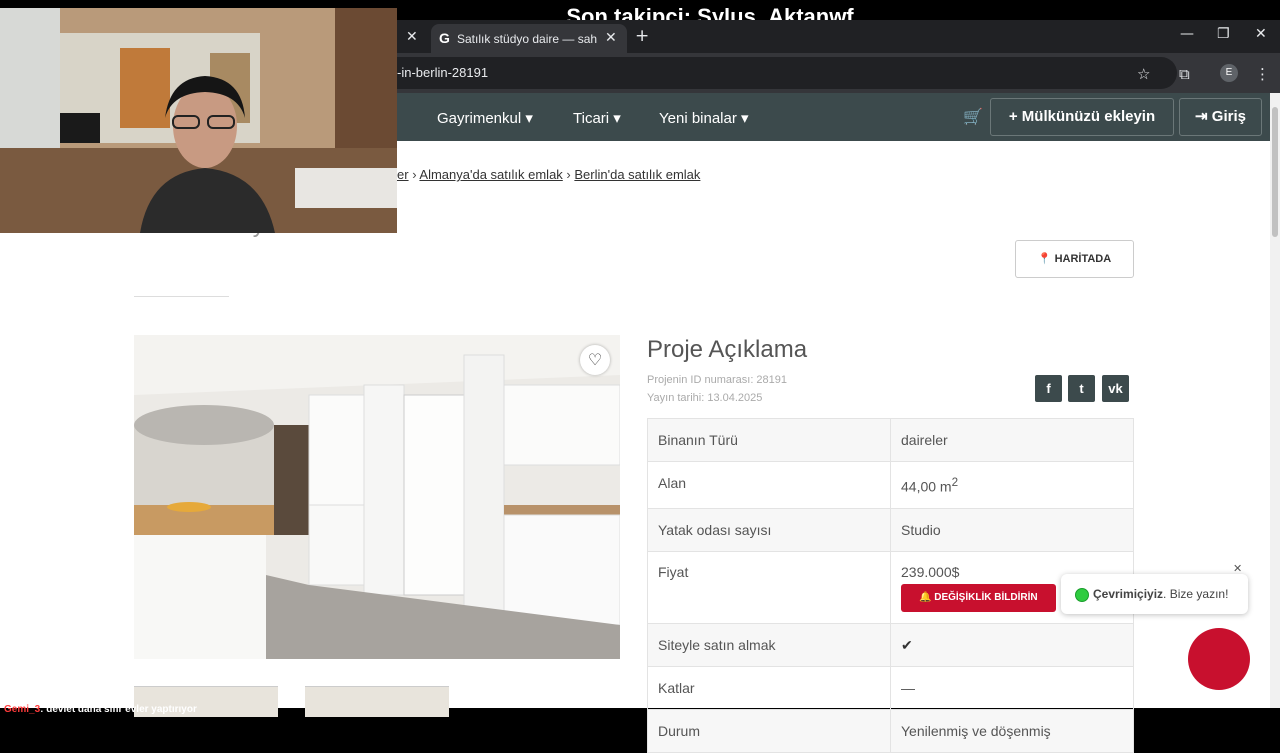  I want to click on chat-fab-button, so click(1219, 659).